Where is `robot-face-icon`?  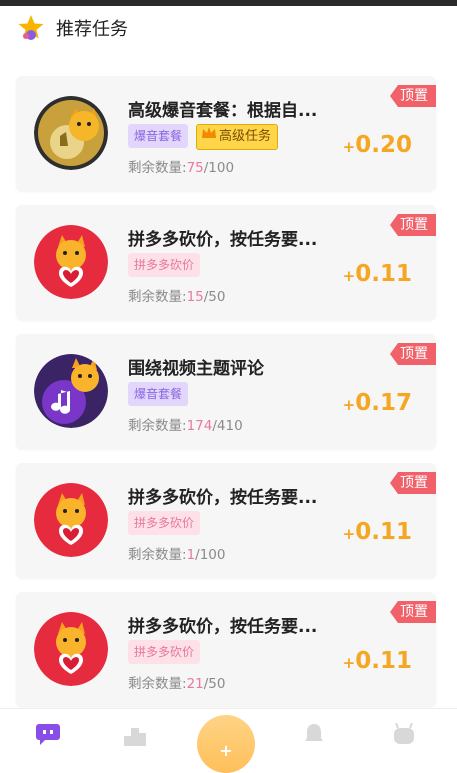
robot-face-icon is located at coordinates (404, 736).